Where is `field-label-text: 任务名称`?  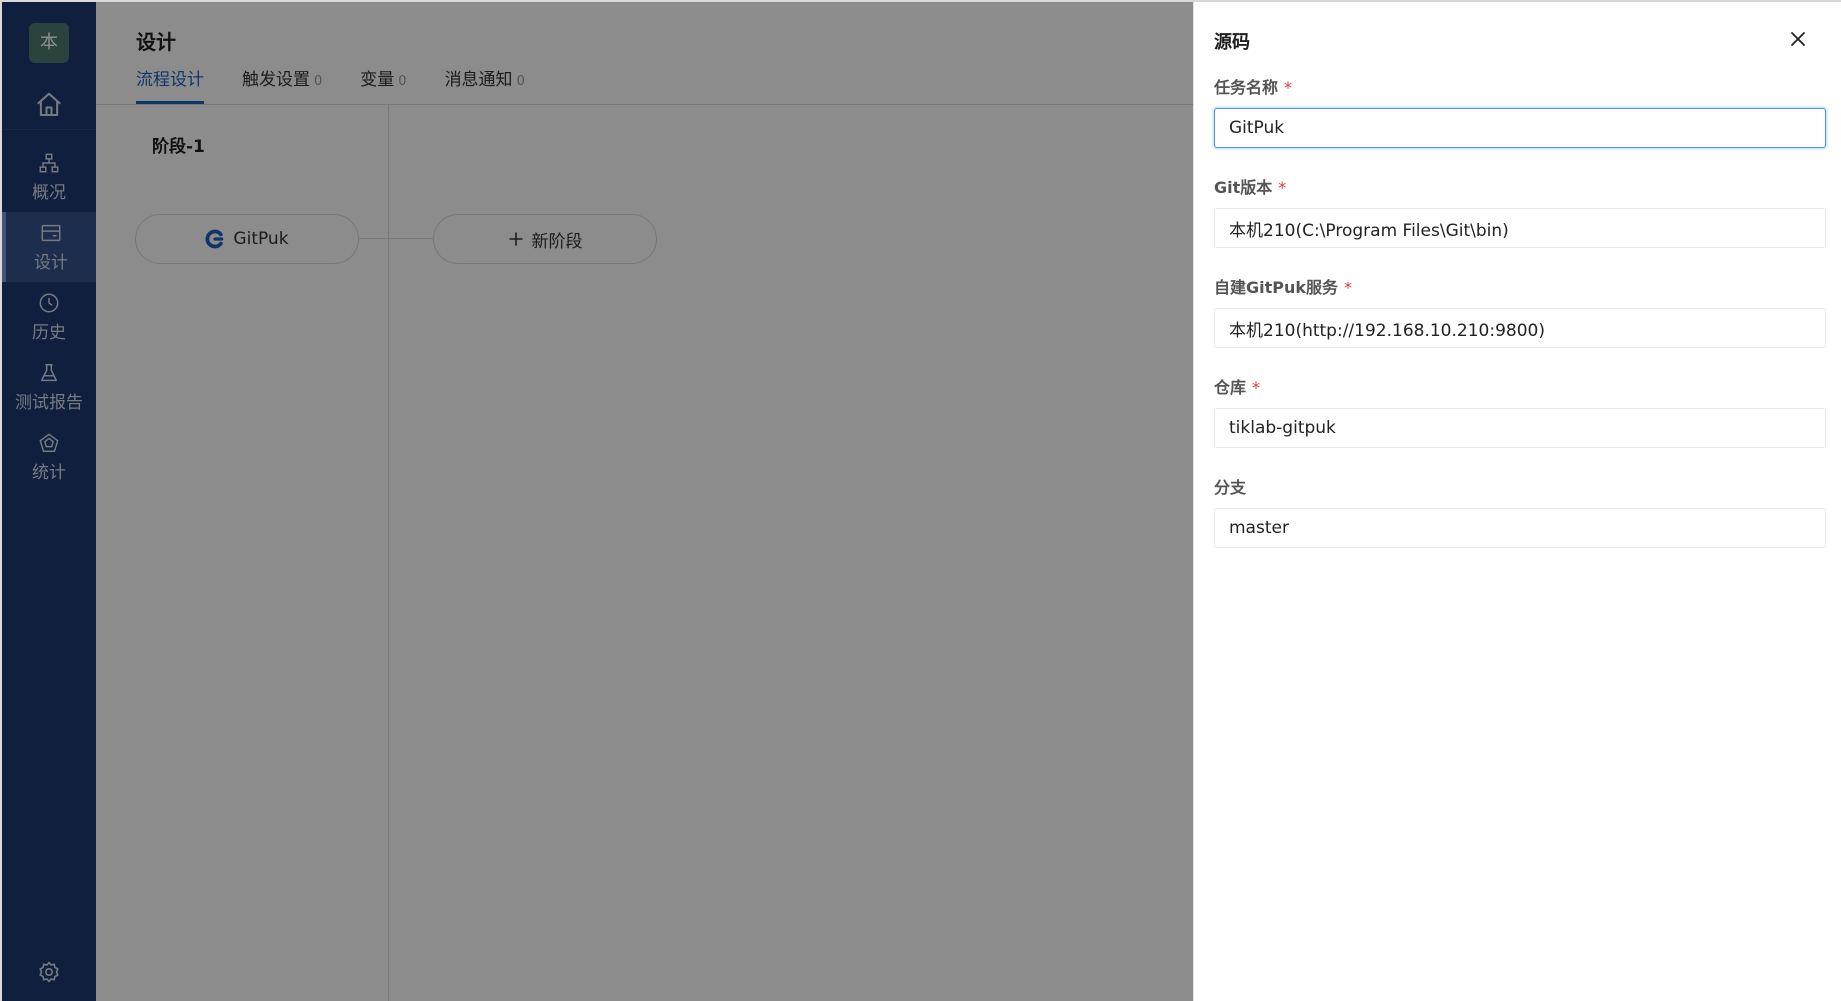
field-label-text: 任务名称 is located at coordinates (1246, 87).